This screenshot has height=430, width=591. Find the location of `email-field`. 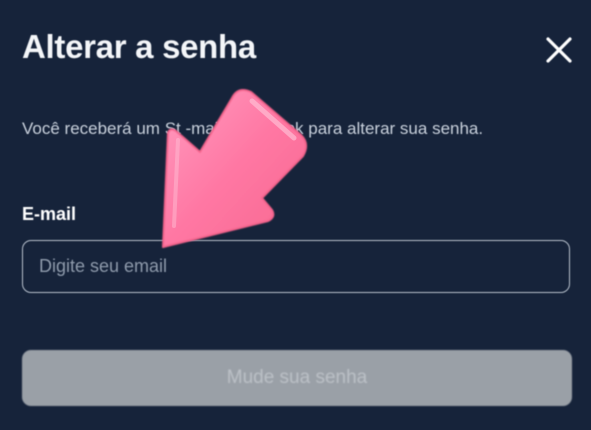

email-field is located at coordinates (296, 266).